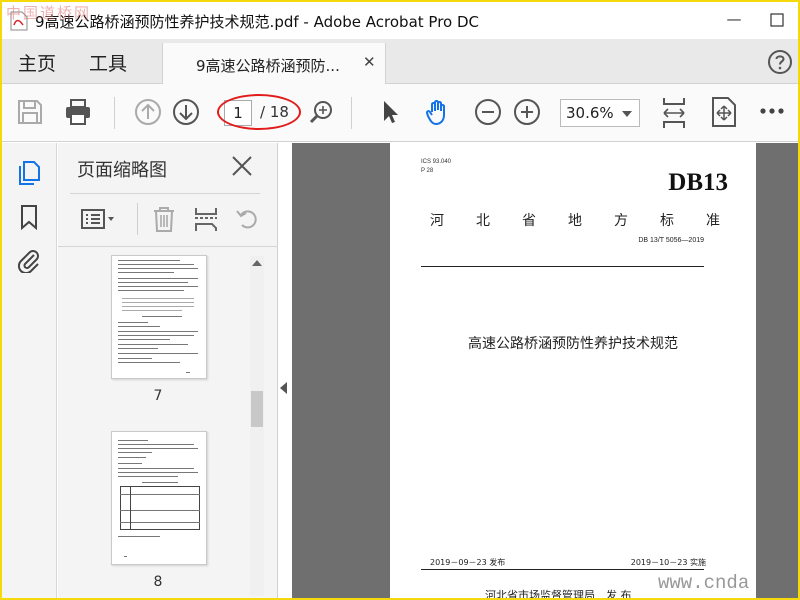 The image size is (800, 600). What do you see at coordinates (627, 114) in the screenshot?
I see `chevron-down-icon` at bounding box center [627, 114].